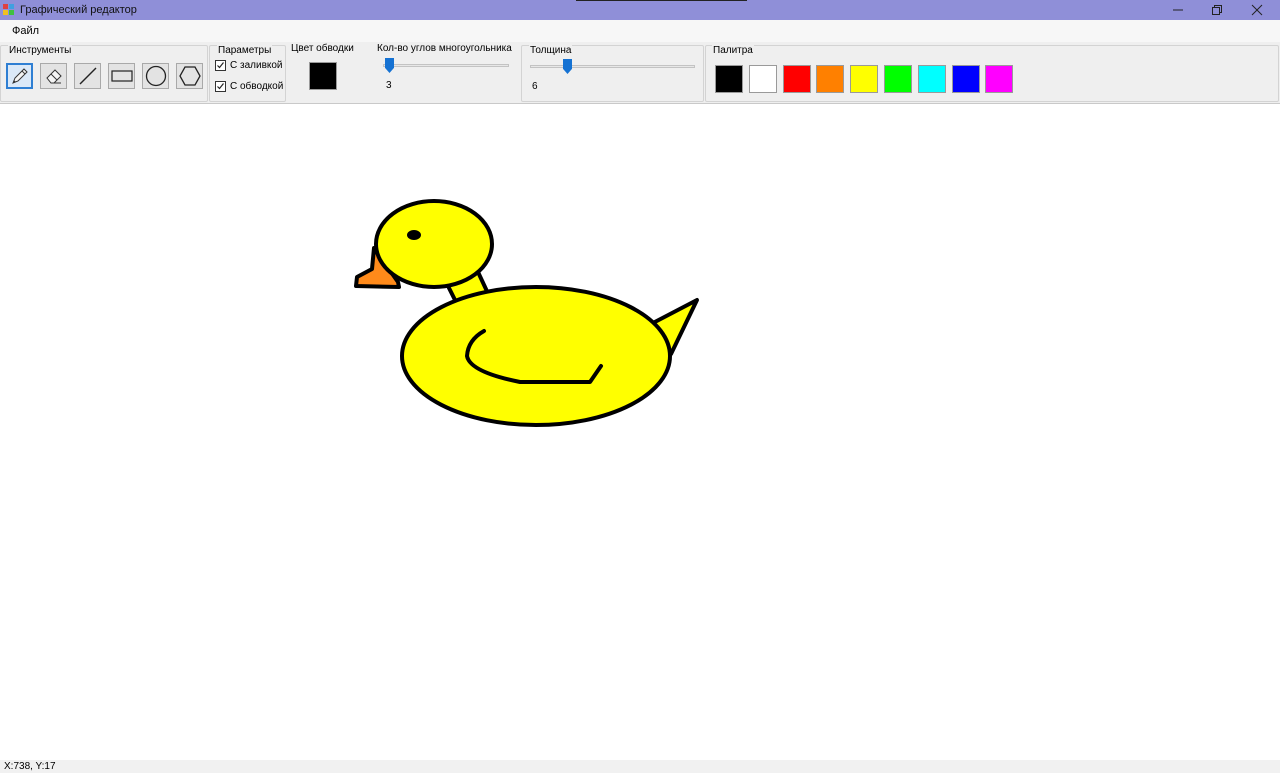  What do you see at coordinates (40, 50) in the screenshot?
I see `tools-label: Инструменты` at bounding box center [40, 50].